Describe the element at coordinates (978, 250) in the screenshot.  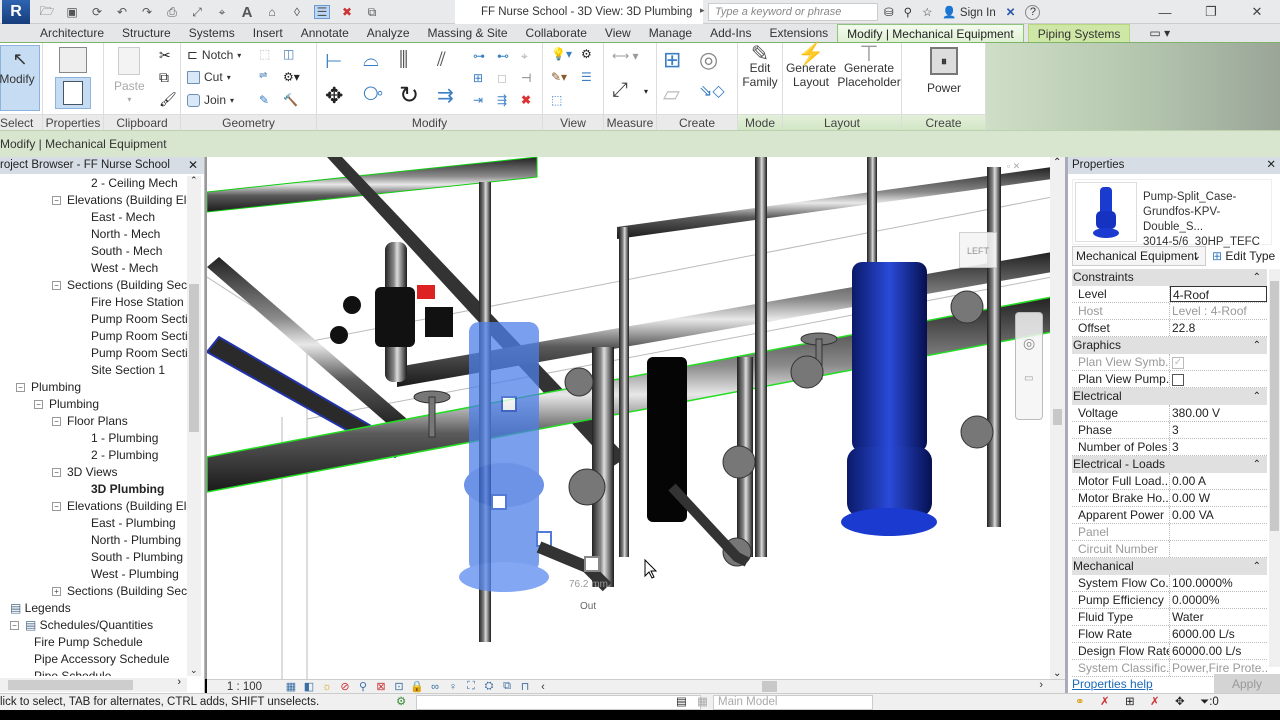
I see `viewcube: LEFT` at that location.